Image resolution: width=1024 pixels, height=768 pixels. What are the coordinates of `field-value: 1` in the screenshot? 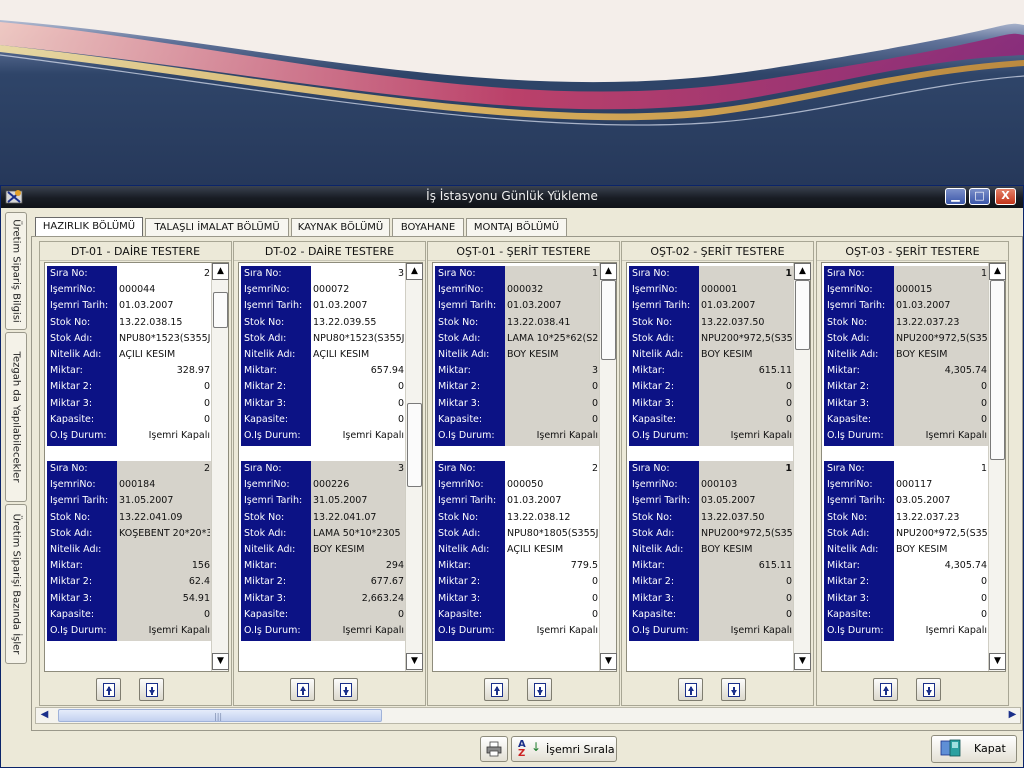 It's located at (788, 273).